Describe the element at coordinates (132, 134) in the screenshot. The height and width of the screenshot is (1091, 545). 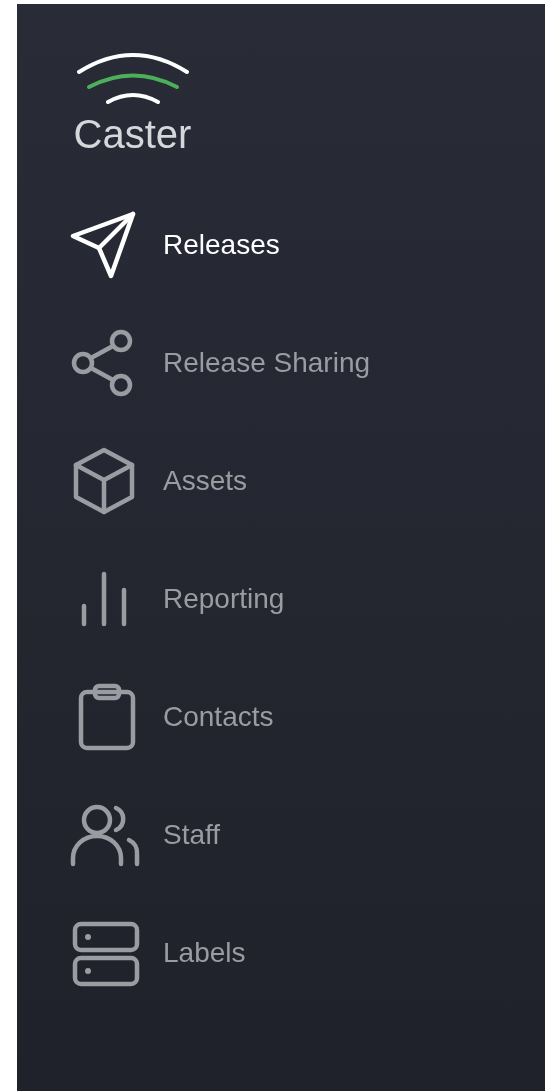
I see `brand-name: Caster` at that location.